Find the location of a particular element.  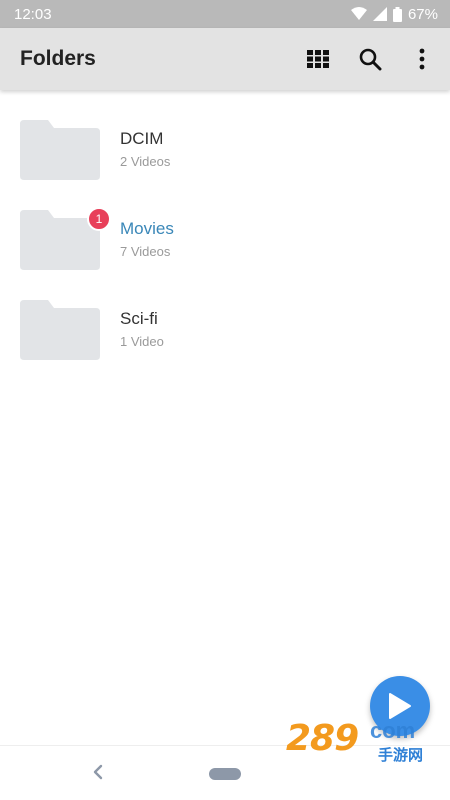

new-items-badge: 1 is located at coordinates (99, 219).